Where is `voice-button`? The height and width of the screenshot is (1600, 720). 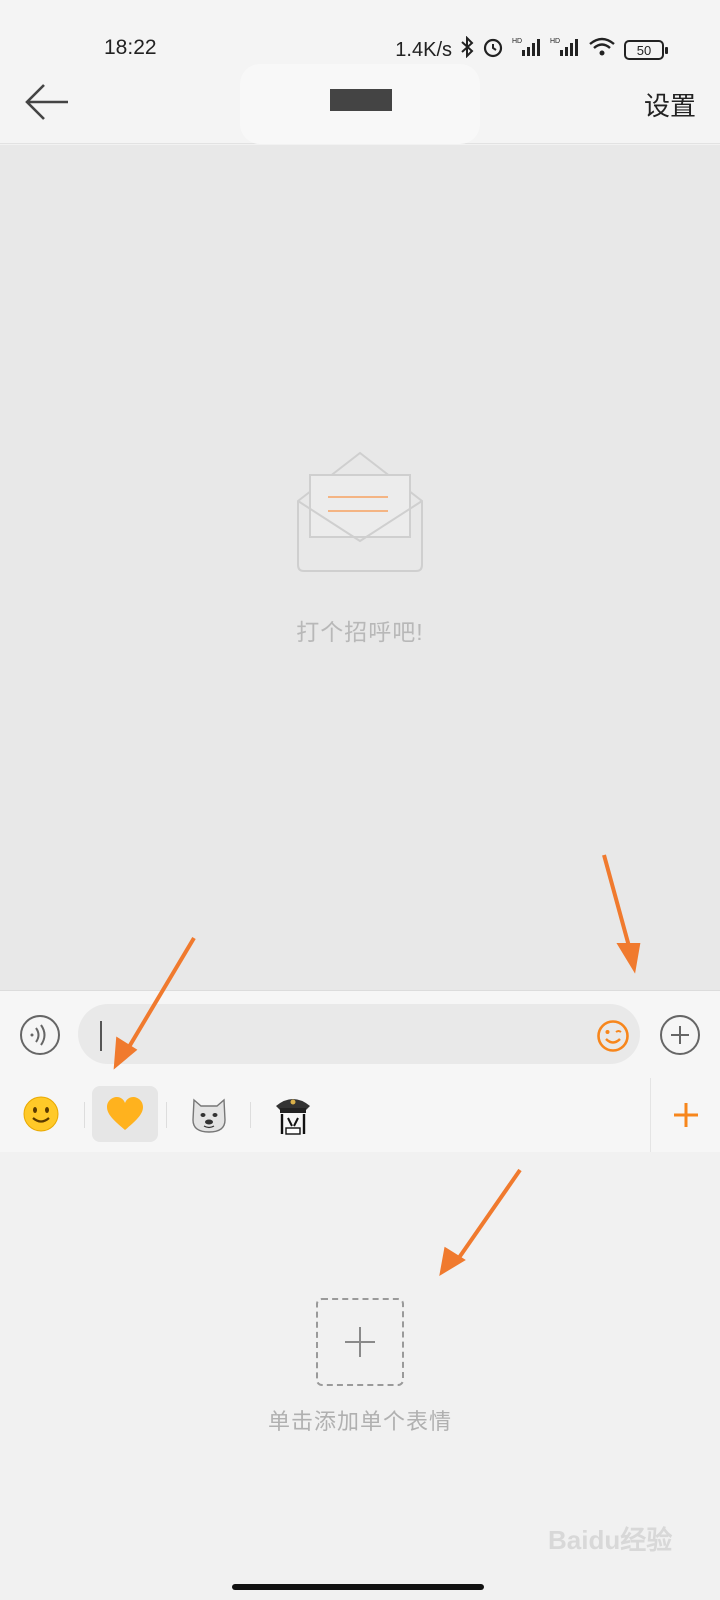
voice-button is located at coordinates (40, 1035).